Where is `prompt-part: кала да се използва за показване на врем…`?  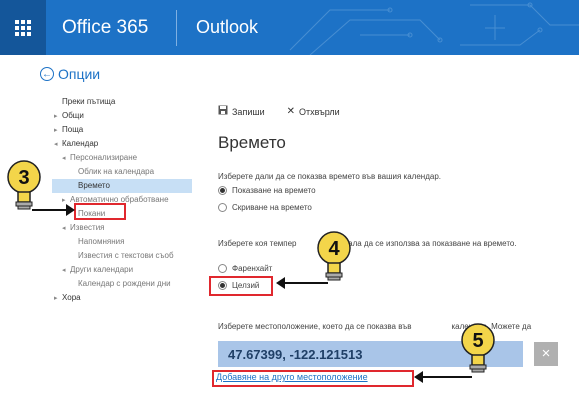 prompt-part: кала да се използва за показване на врем… is located at coordinates (430, 243).